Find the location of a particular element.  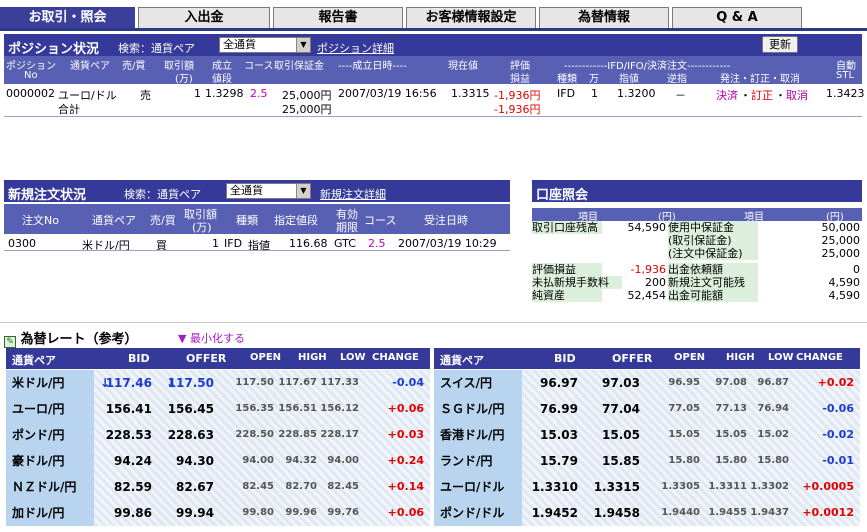

col-order-kind: 種類 is located at coordinates (247, 220).